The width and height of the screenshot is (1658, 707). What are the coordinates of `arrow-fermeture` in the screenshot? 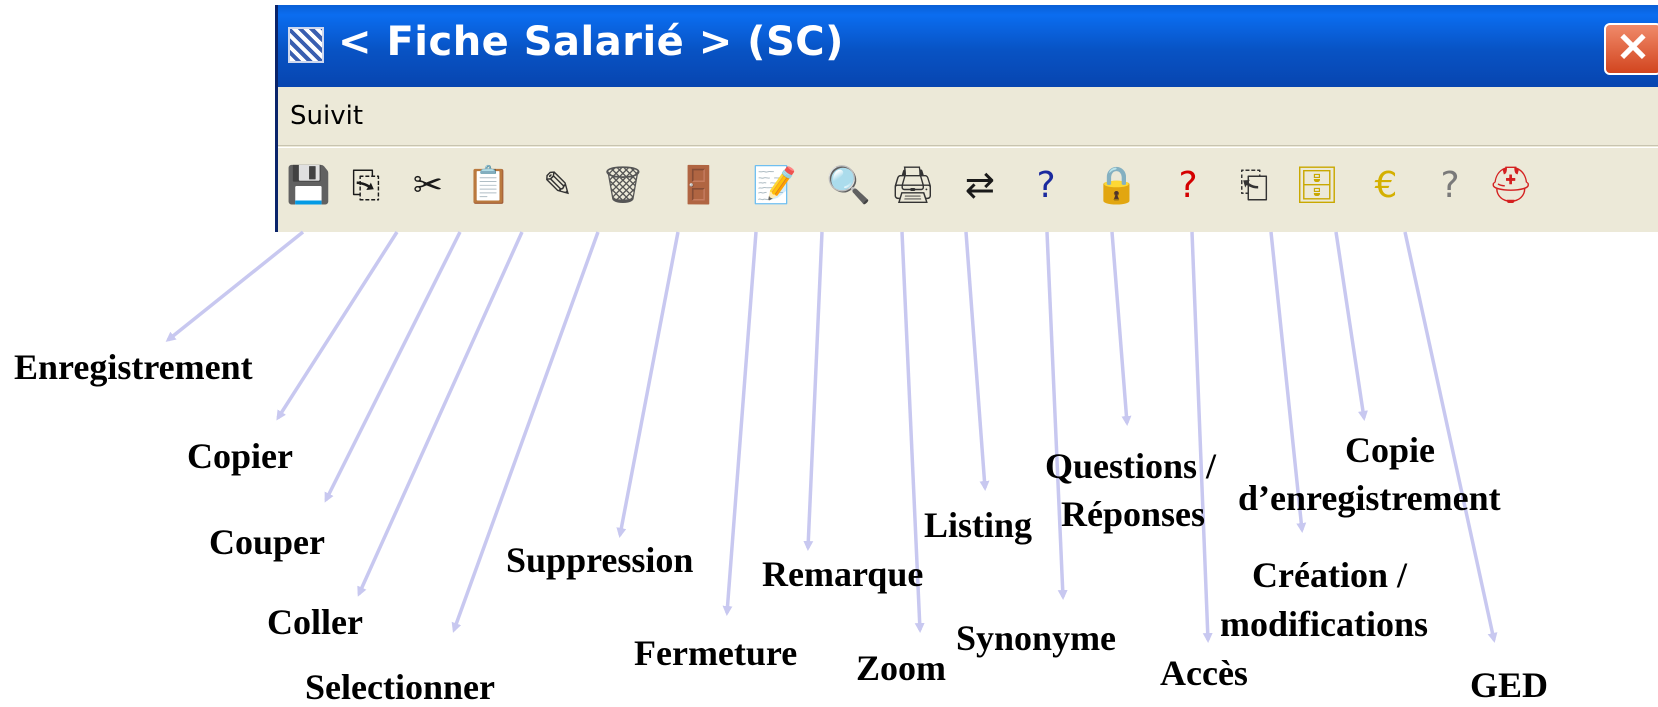 It's located at (740, 423).